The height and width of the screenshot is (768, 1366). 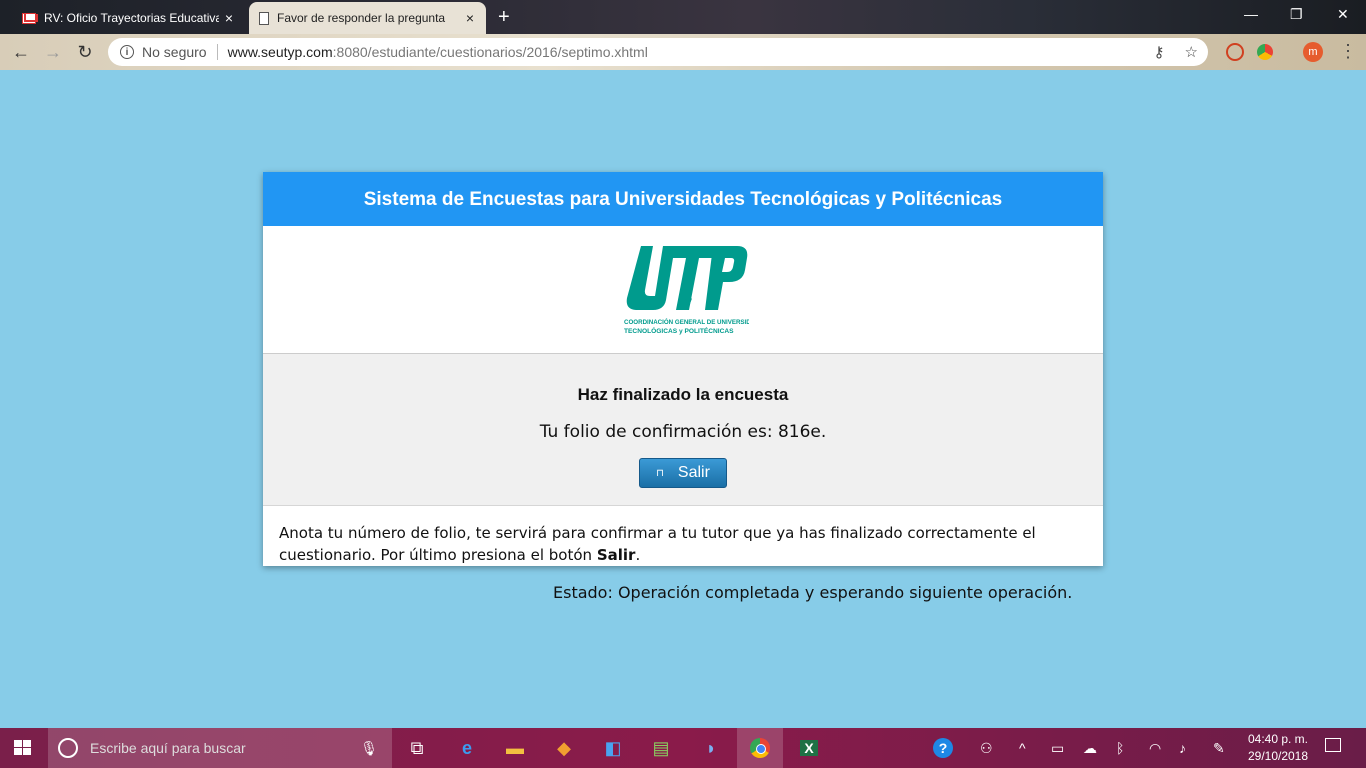 I want to click on clock: 04:40 p. m. 29/10/2018, so click(x=1278, y=748).